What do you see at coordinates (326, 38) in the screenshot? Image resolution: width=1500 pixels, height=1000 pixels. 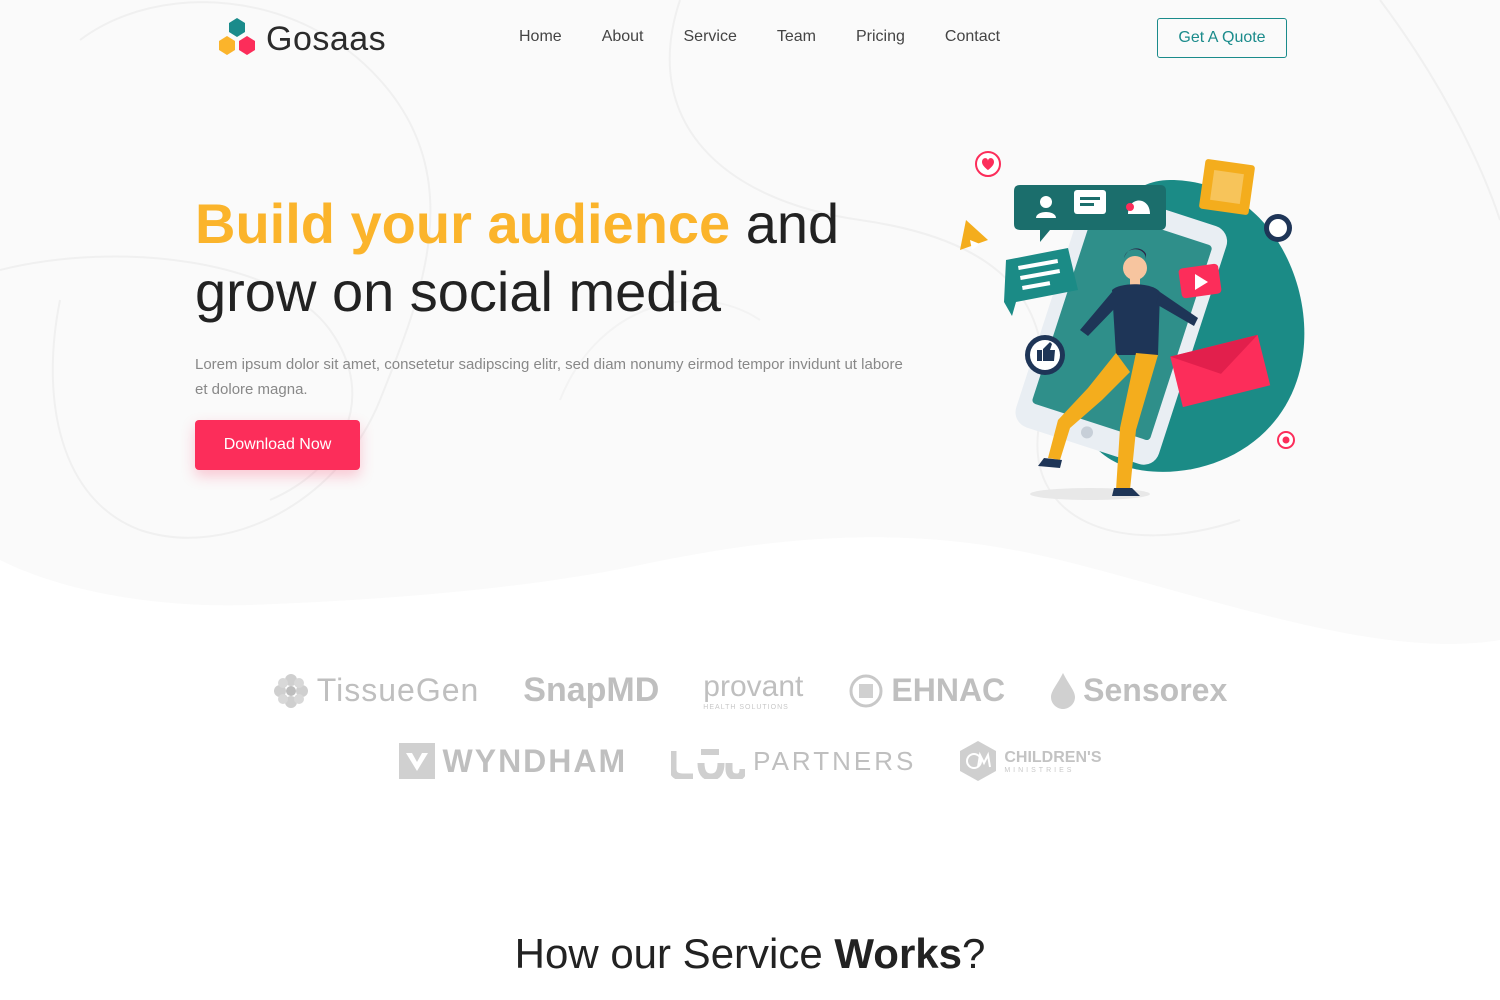 I see `logo-text: Gosaas` at bounding box center [326, 38].